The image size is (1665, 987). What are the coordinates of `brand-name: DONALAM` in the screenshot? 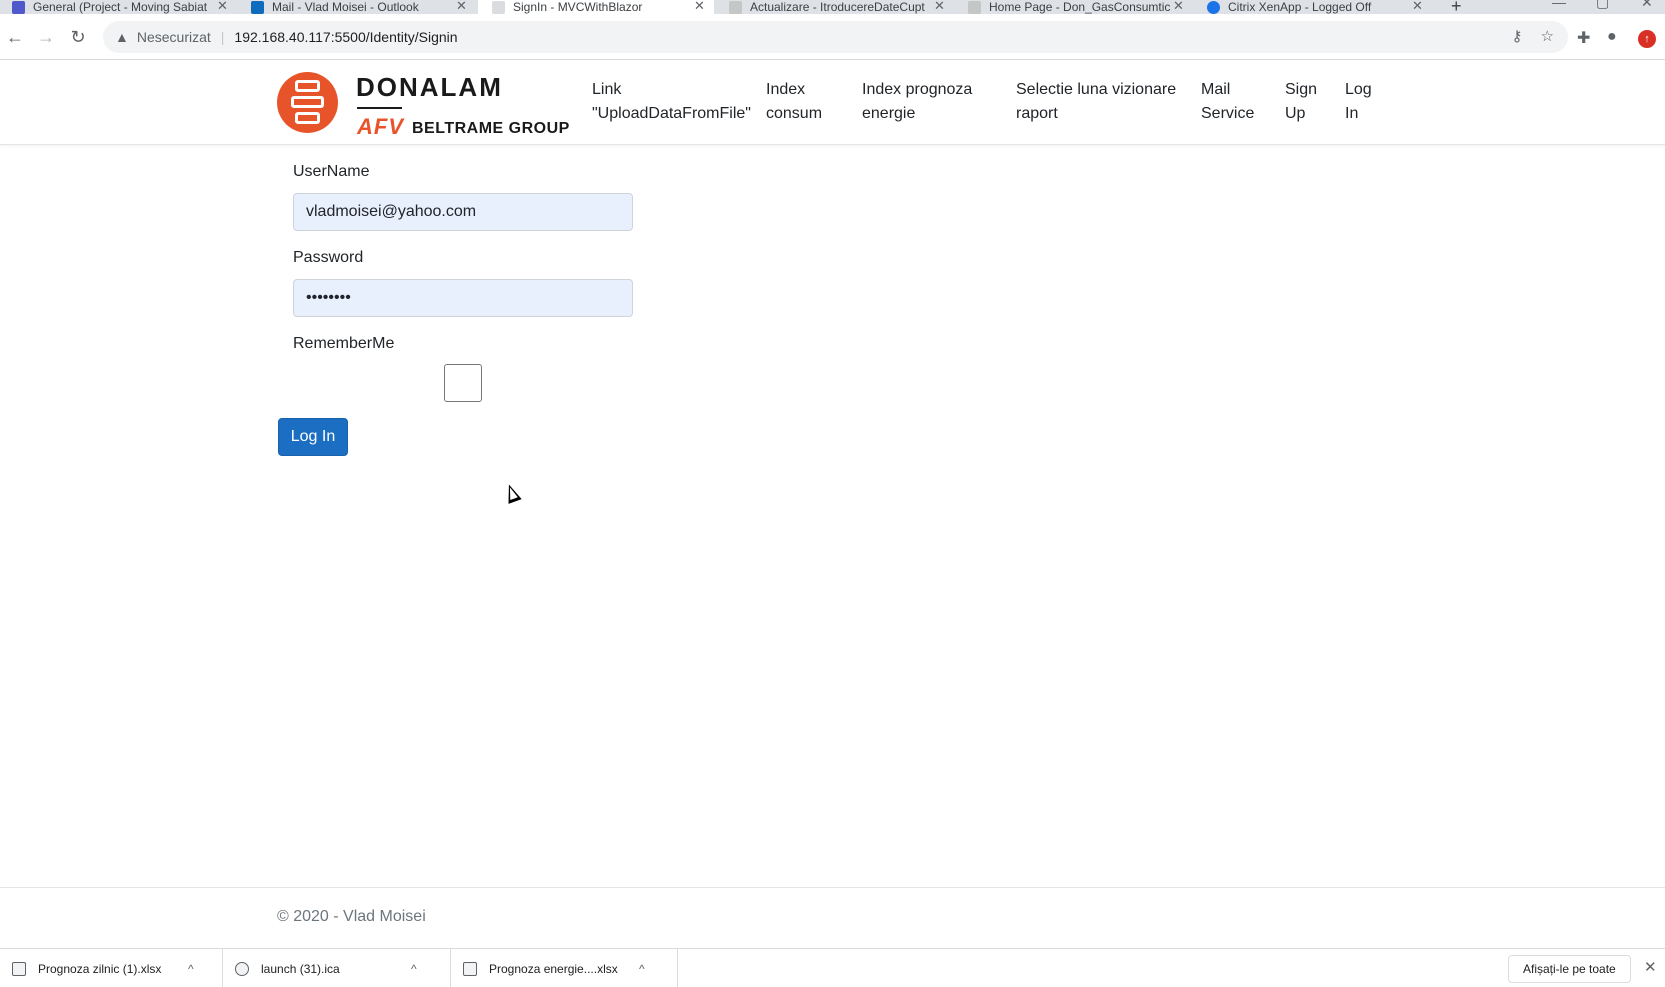 It's located at (429, 87).